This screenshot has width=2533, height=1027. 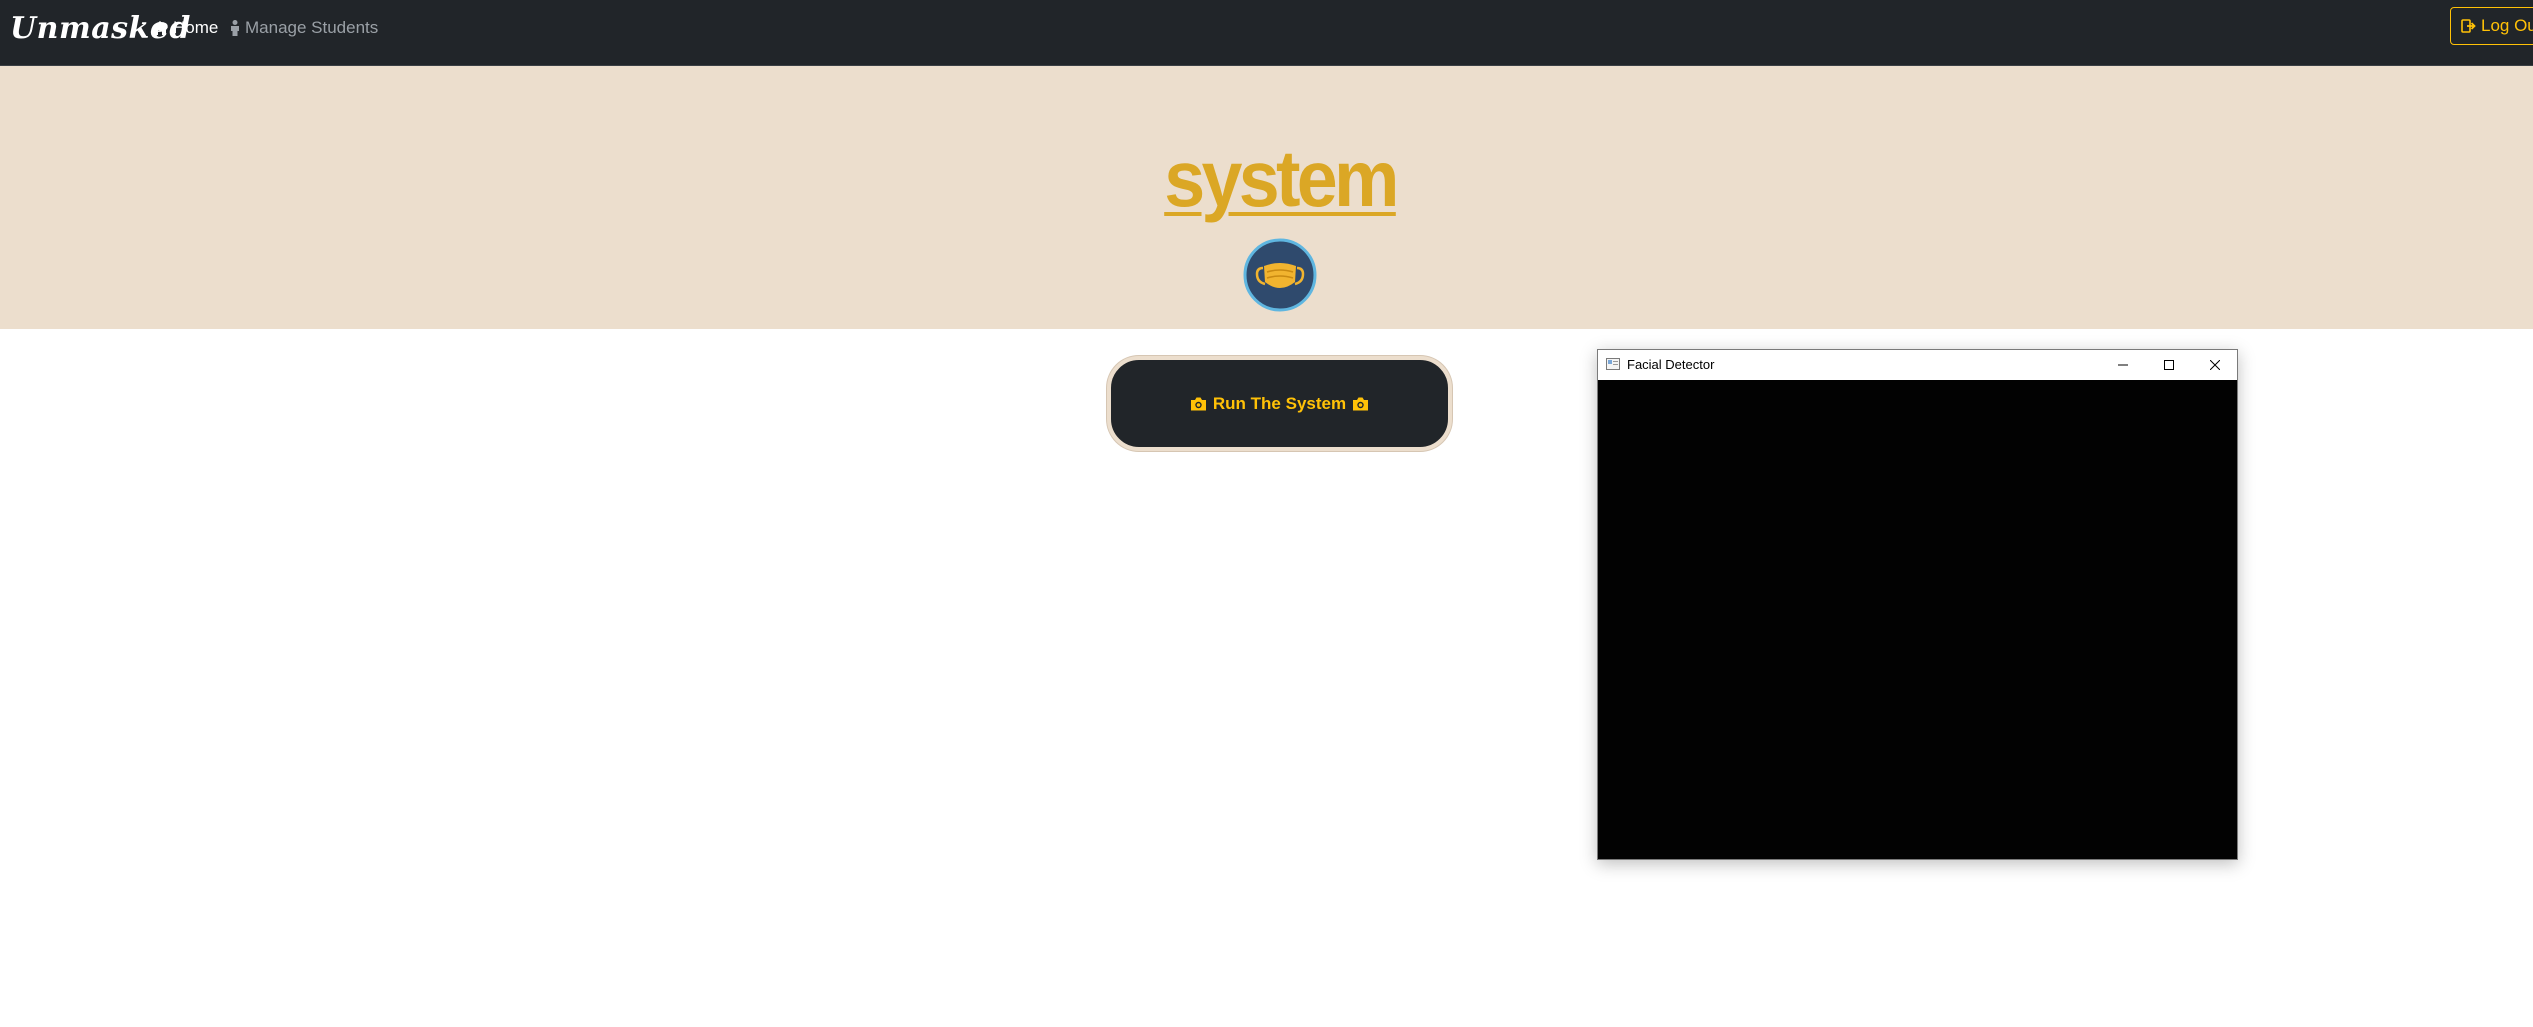 I want to click on window-minimize-button, so click(x=2123, y=365).